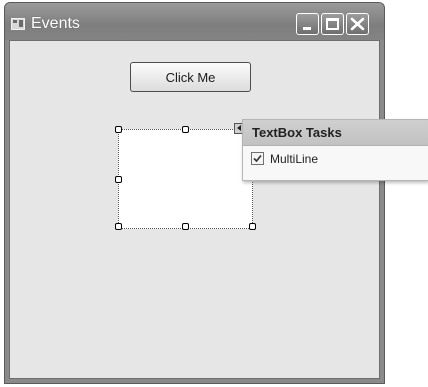  Describe the element at coordinates (118, 226) in the screenshot. I see `resize-handle-bottom-left` at that location.